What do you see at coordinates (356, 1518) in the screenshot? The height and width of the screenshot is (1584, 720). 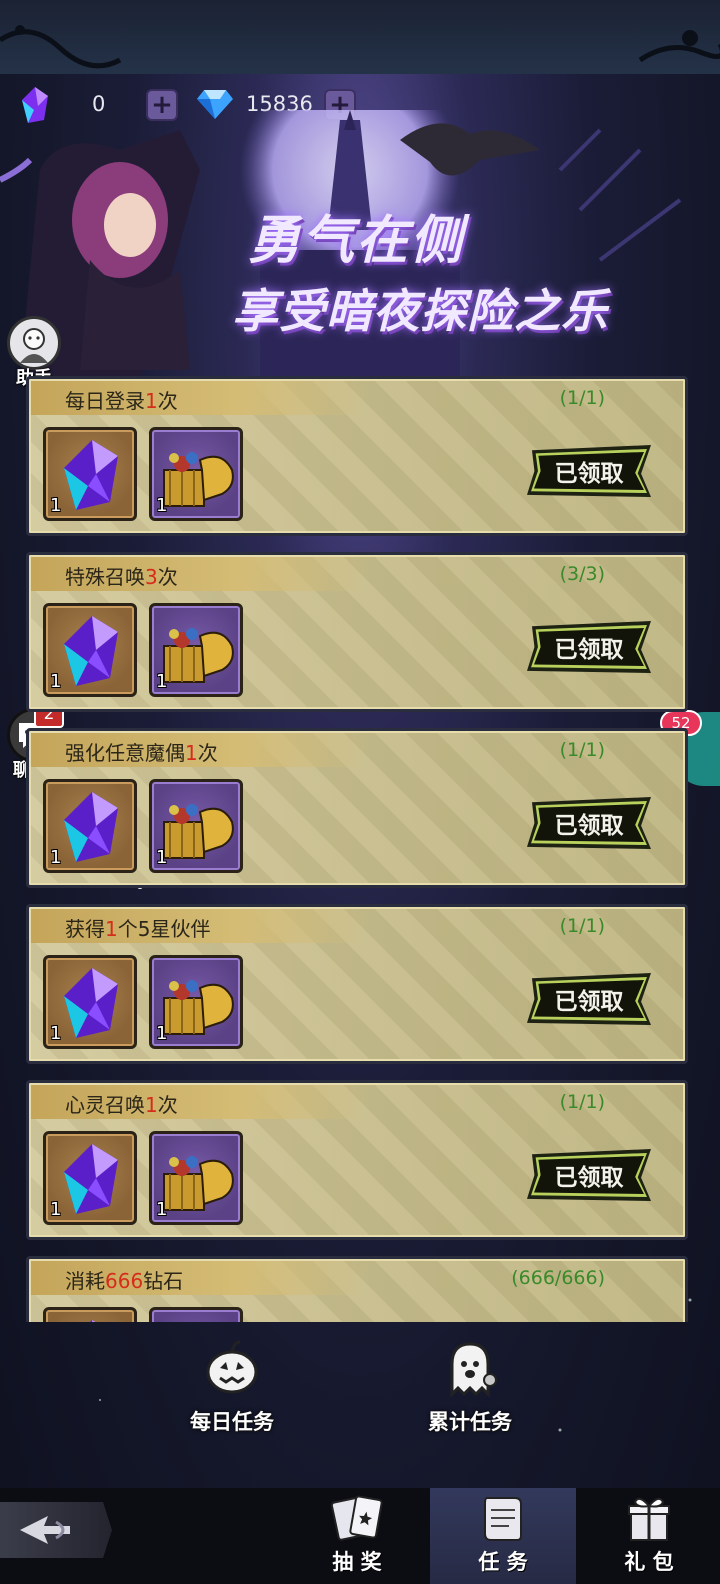 I see `cards-icon` at bounding box center [356, 1518].